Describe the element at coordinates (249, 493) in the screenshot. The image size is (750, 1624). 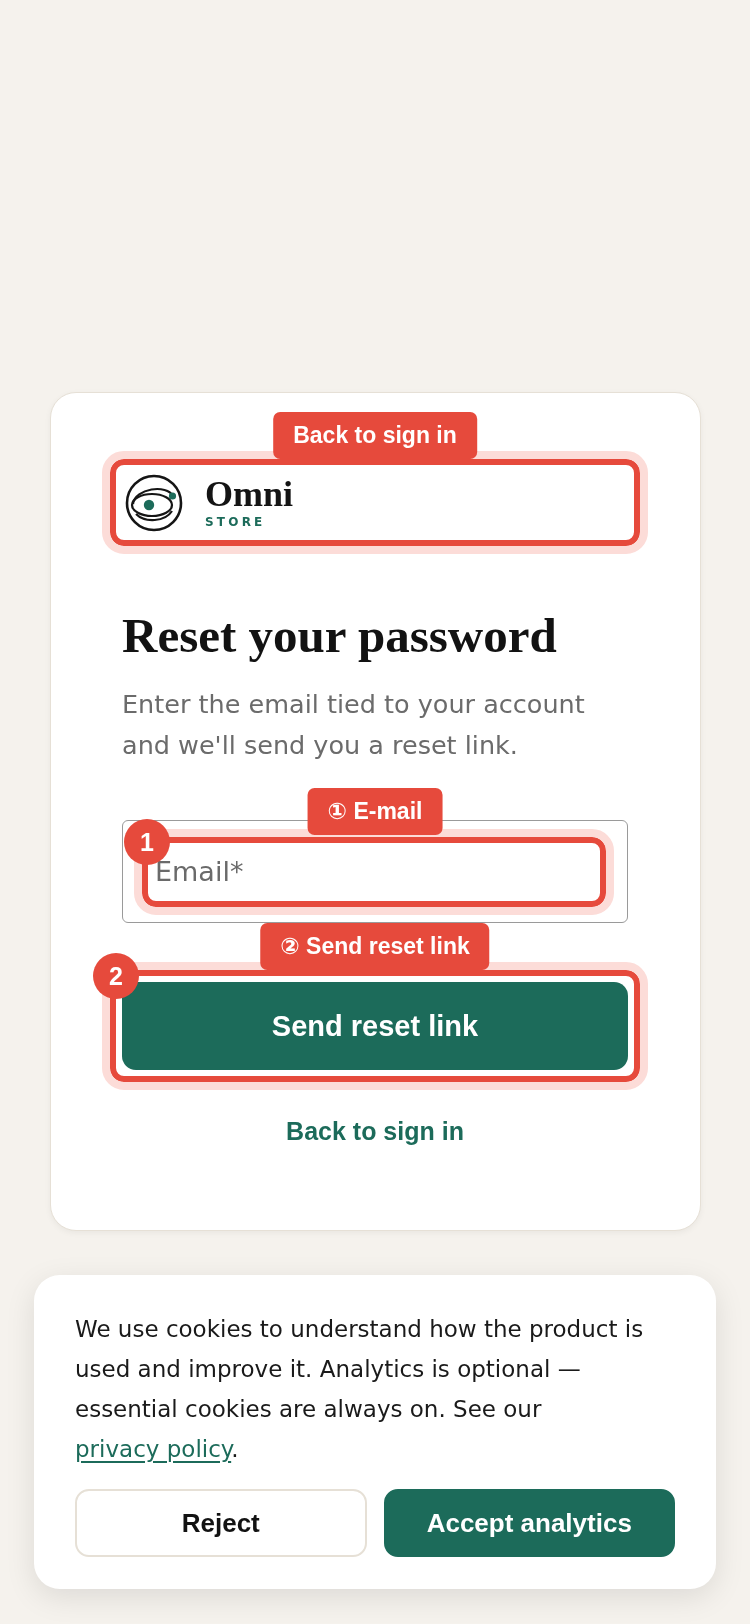
I see `brand-name: Omni` at that location.